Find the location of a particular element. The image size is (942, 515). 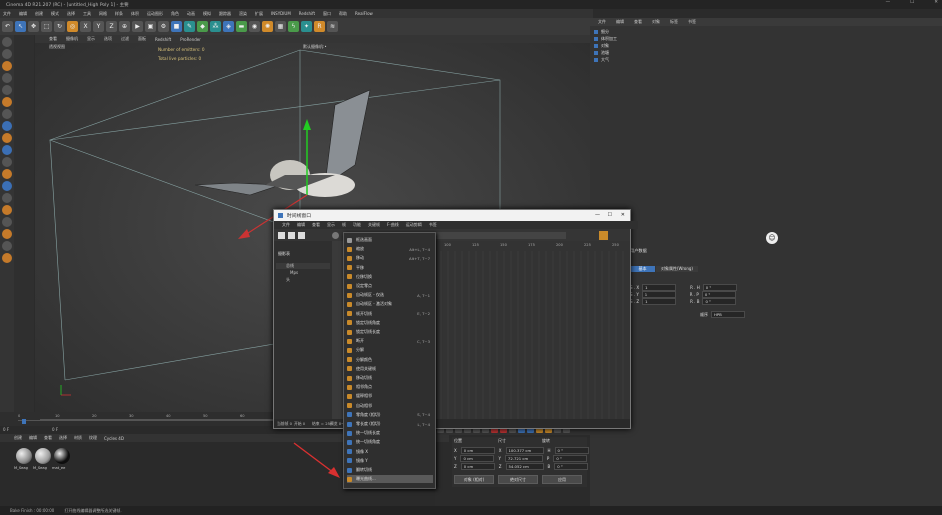

render-icon: ▣ is located at coordinates (150, 26).